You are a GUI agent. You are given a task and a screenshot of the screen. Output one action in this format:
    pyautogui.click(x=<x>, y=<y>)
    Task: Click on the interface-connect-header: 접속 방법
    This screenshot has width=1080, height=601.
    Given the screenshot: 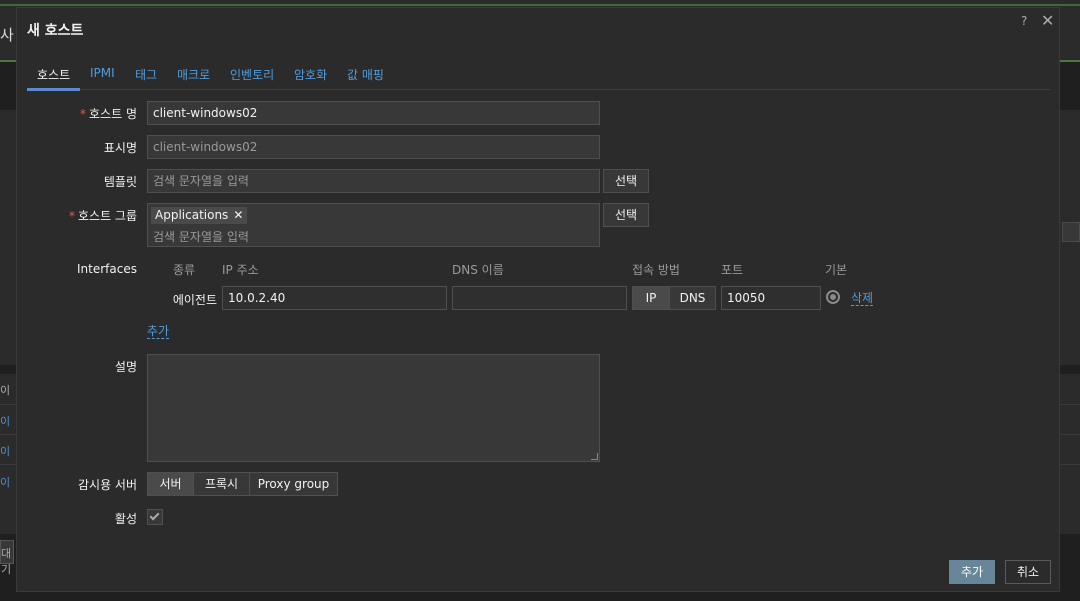 What is the action you would take?
    pyautogui.click(x=656, y=270)
    